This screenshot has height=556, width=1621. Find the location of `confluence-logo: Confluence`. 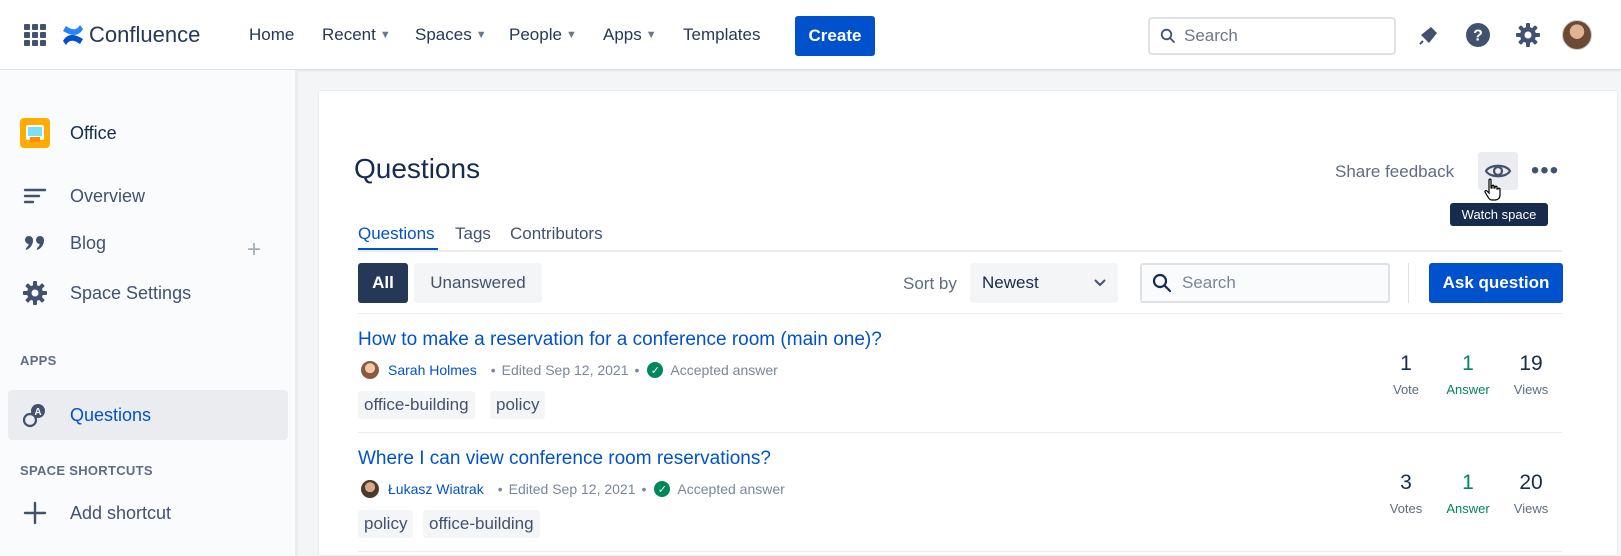

confluence-logo: Confluence is located at coordinates (130, 35).